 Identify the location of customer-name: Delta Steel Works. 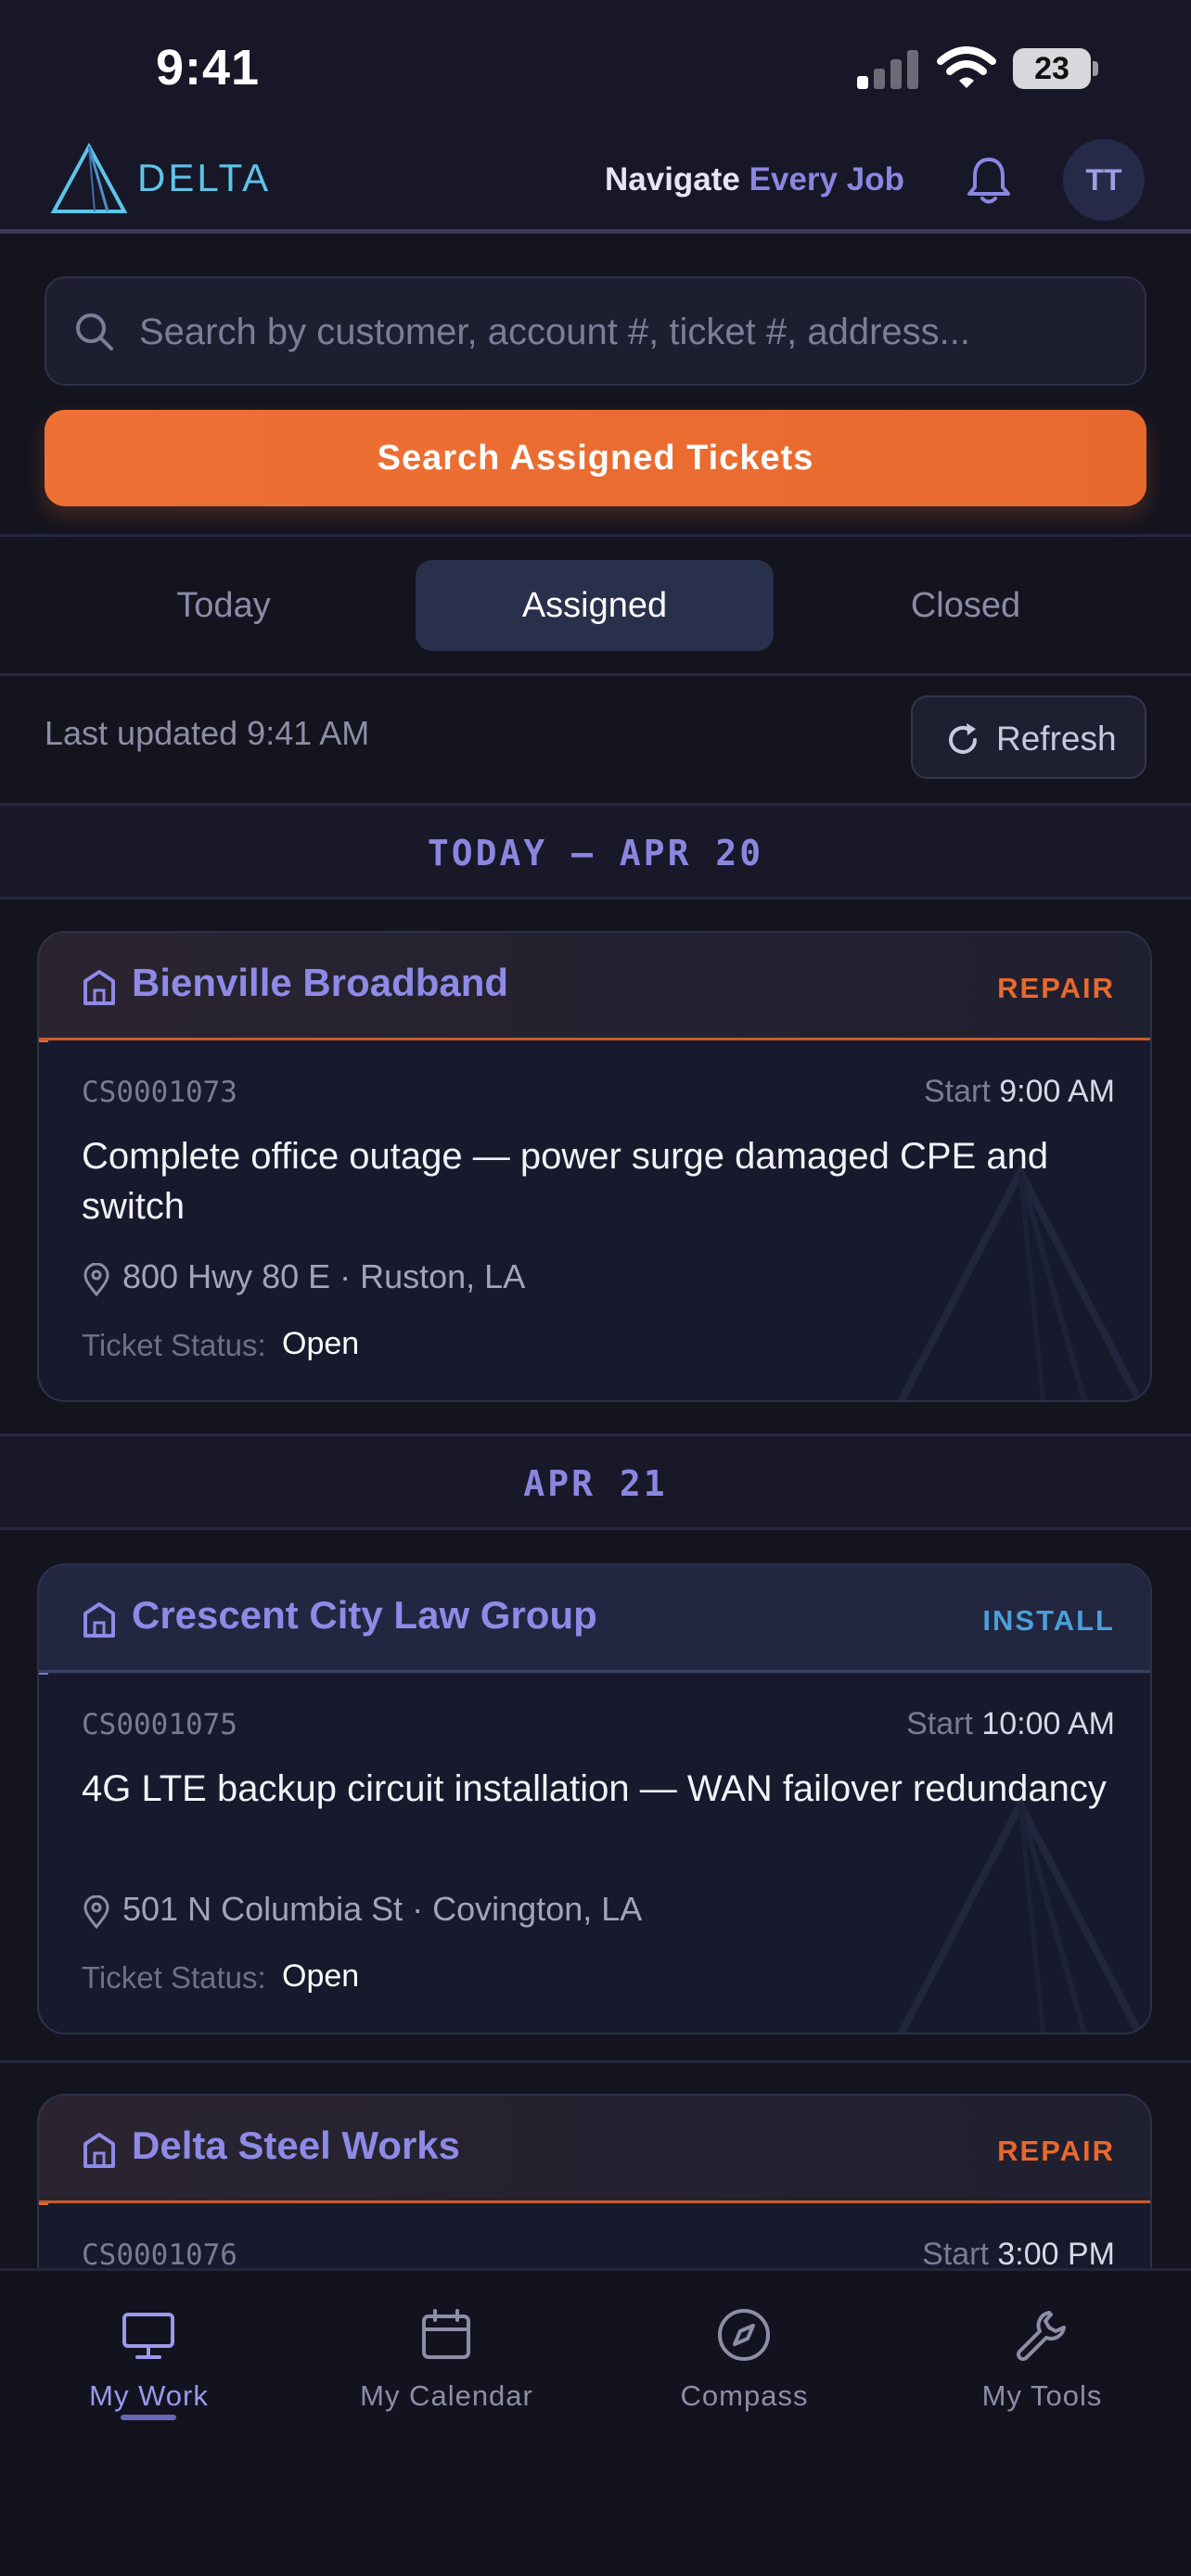
(296, 2145).